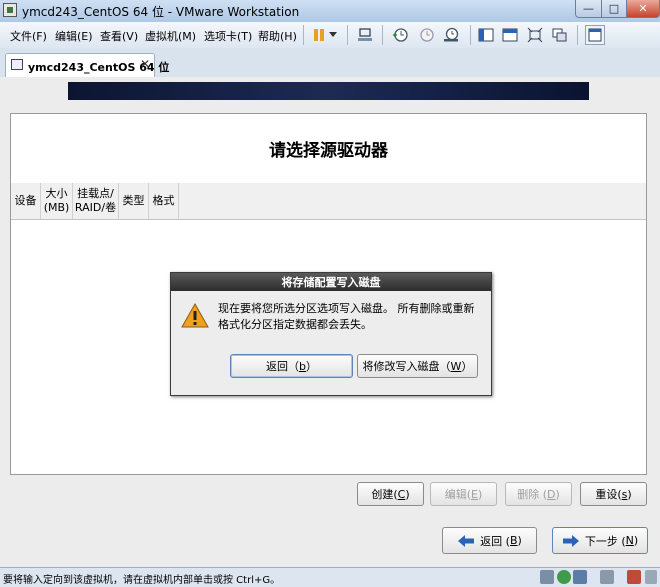  I want to click on menu-tabs: 选项卡(T), so click(228, 36).